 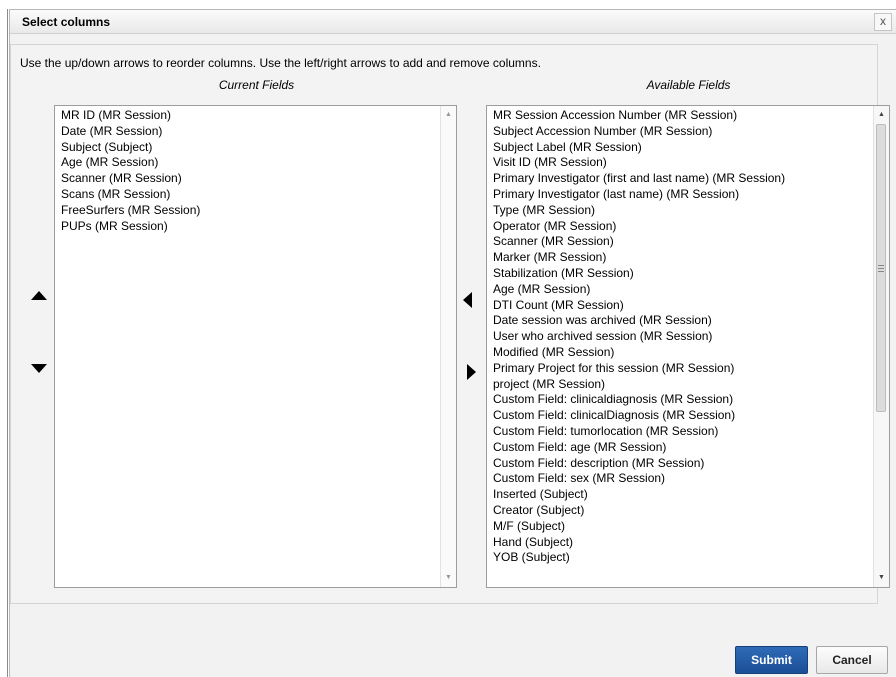 What do you see at coordinates (258, 211) in the screenshot?
I see `list-item: FreeSurfers (MR Session)` at bounding box center [258, 211].